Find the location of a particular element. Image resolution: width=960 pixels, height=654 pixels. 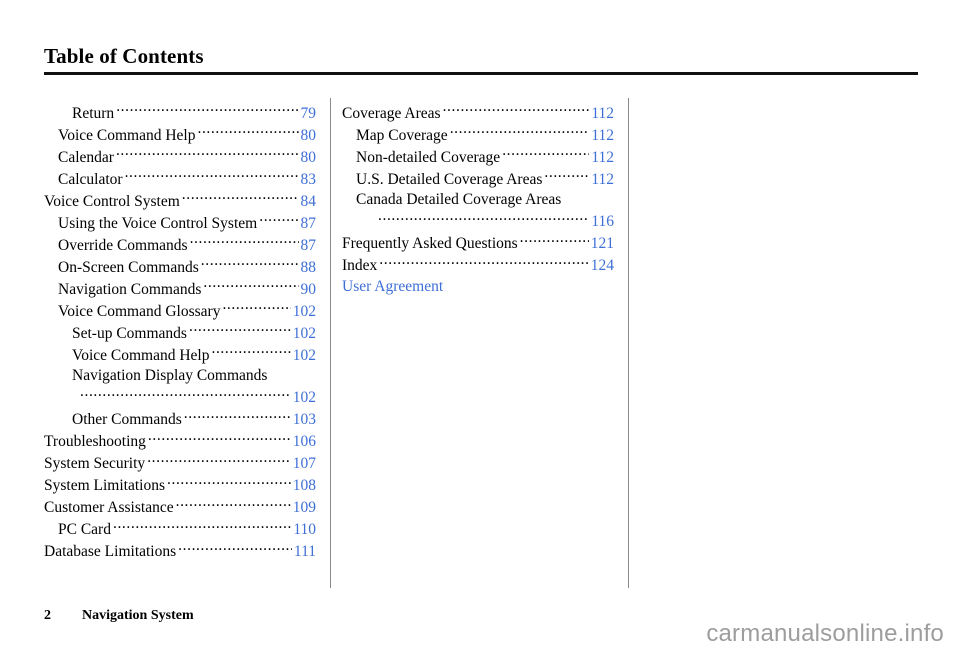

toc-entry-continuation: 102 is located at coordinates (180, 398).